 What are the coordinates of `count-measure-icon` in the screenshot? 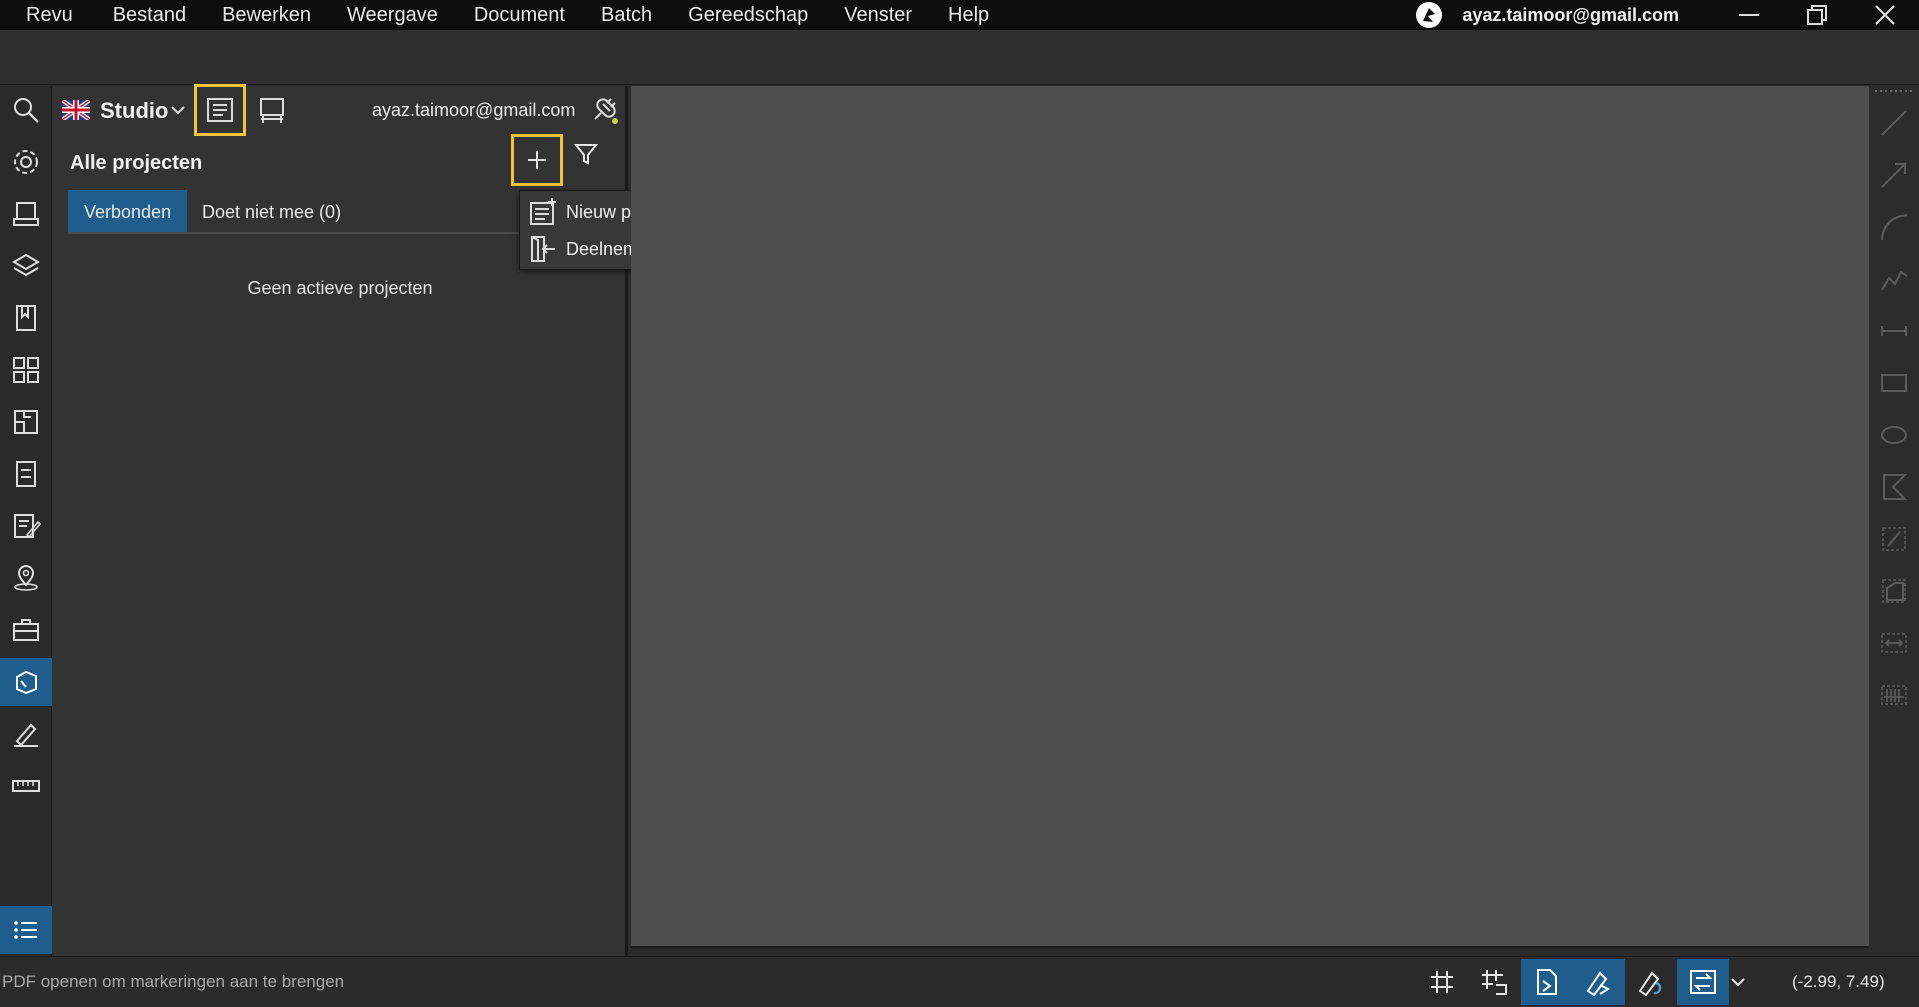 It's located at (1894, 695).